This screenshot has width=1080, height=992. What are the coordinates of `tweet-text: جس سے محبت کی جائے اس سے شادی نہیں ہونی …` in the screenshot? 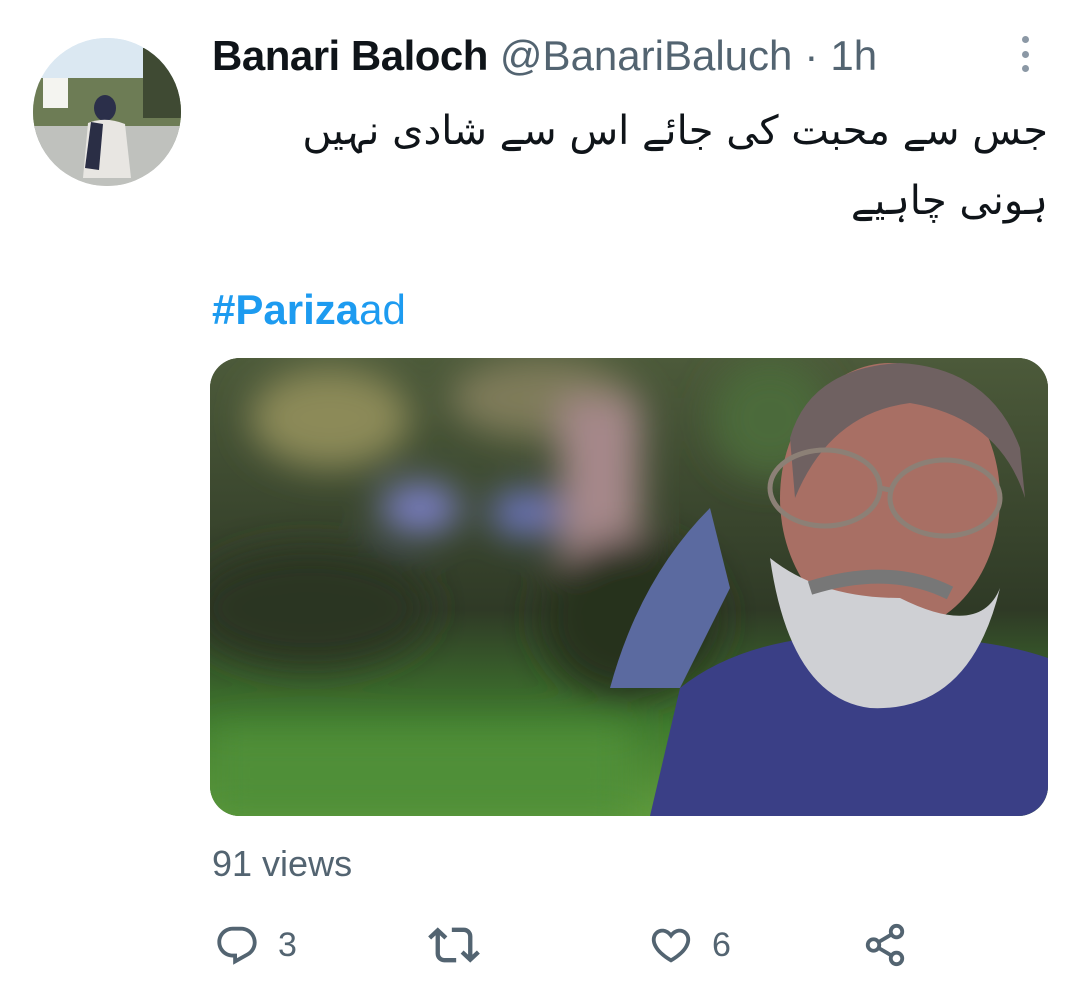 It's located at (675, 166).